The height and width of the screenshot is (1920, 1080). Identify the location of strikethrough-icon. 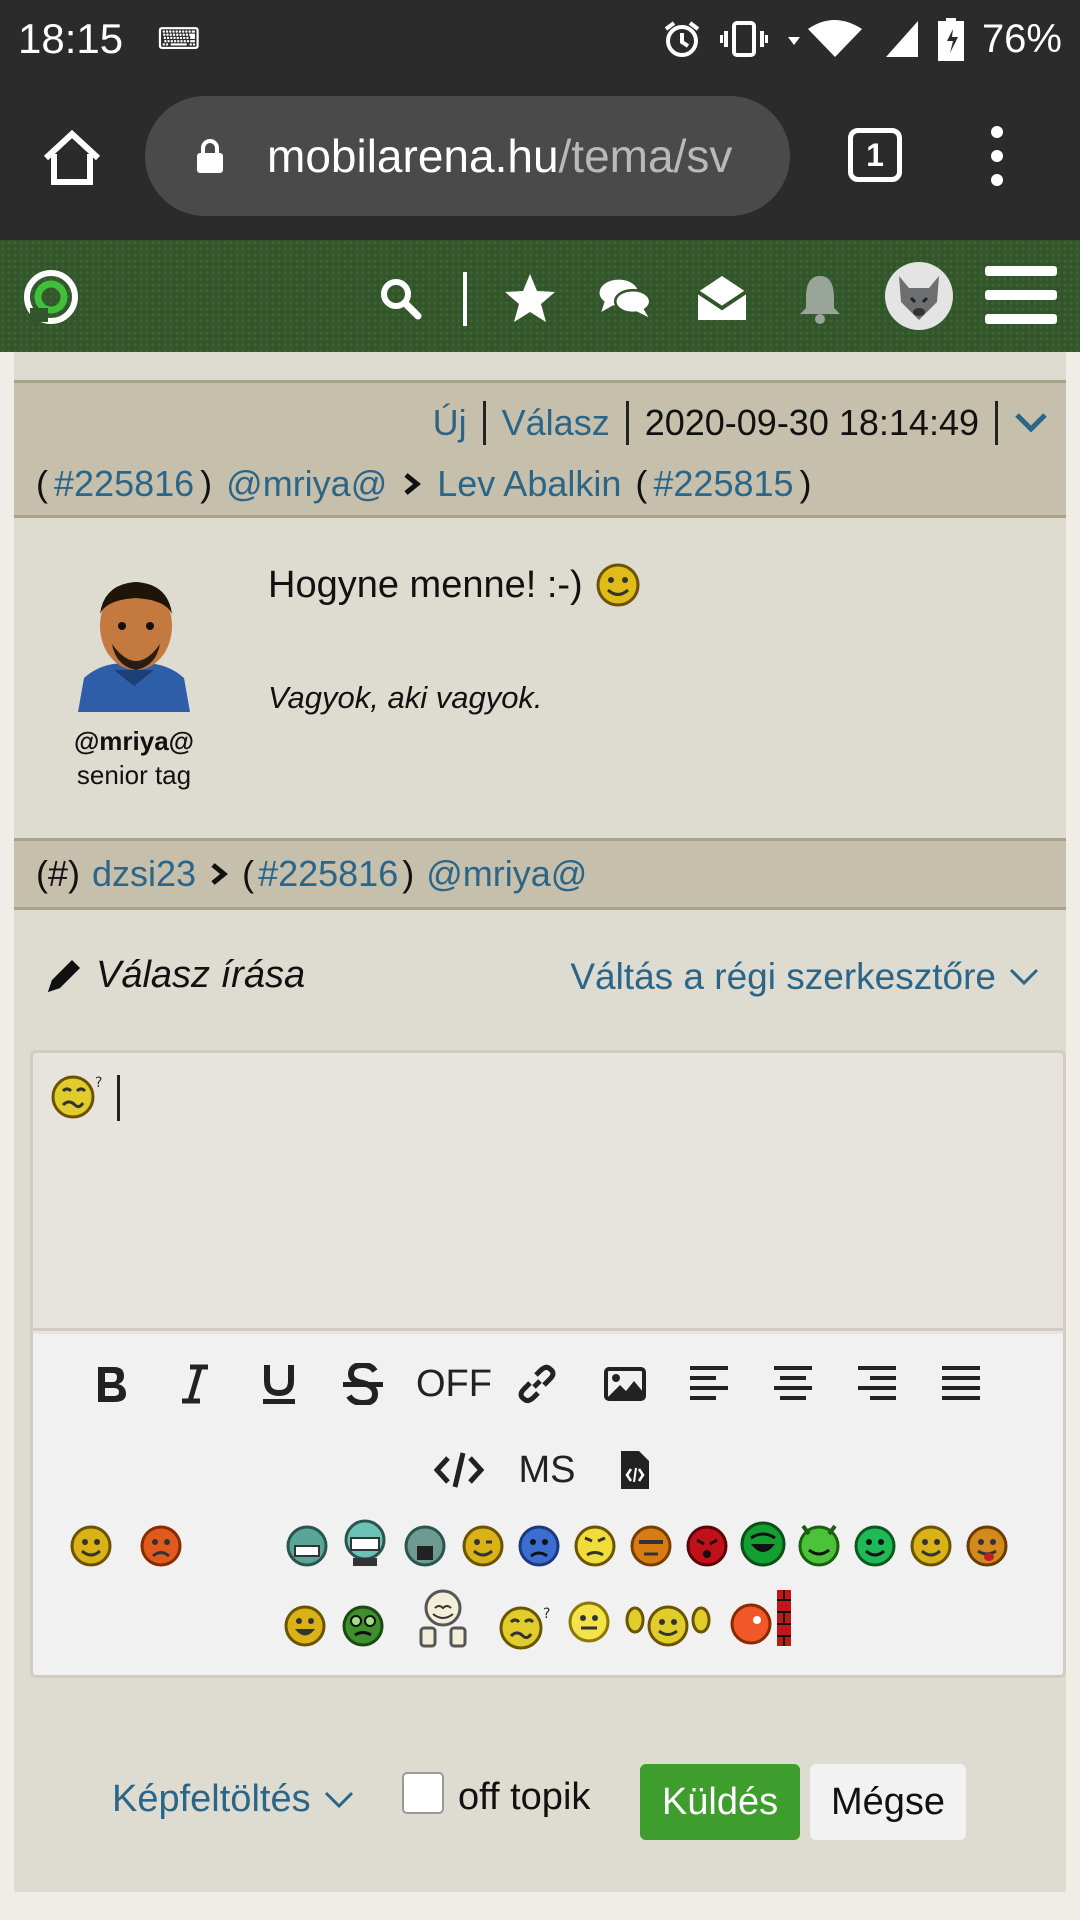
(363, 1384).